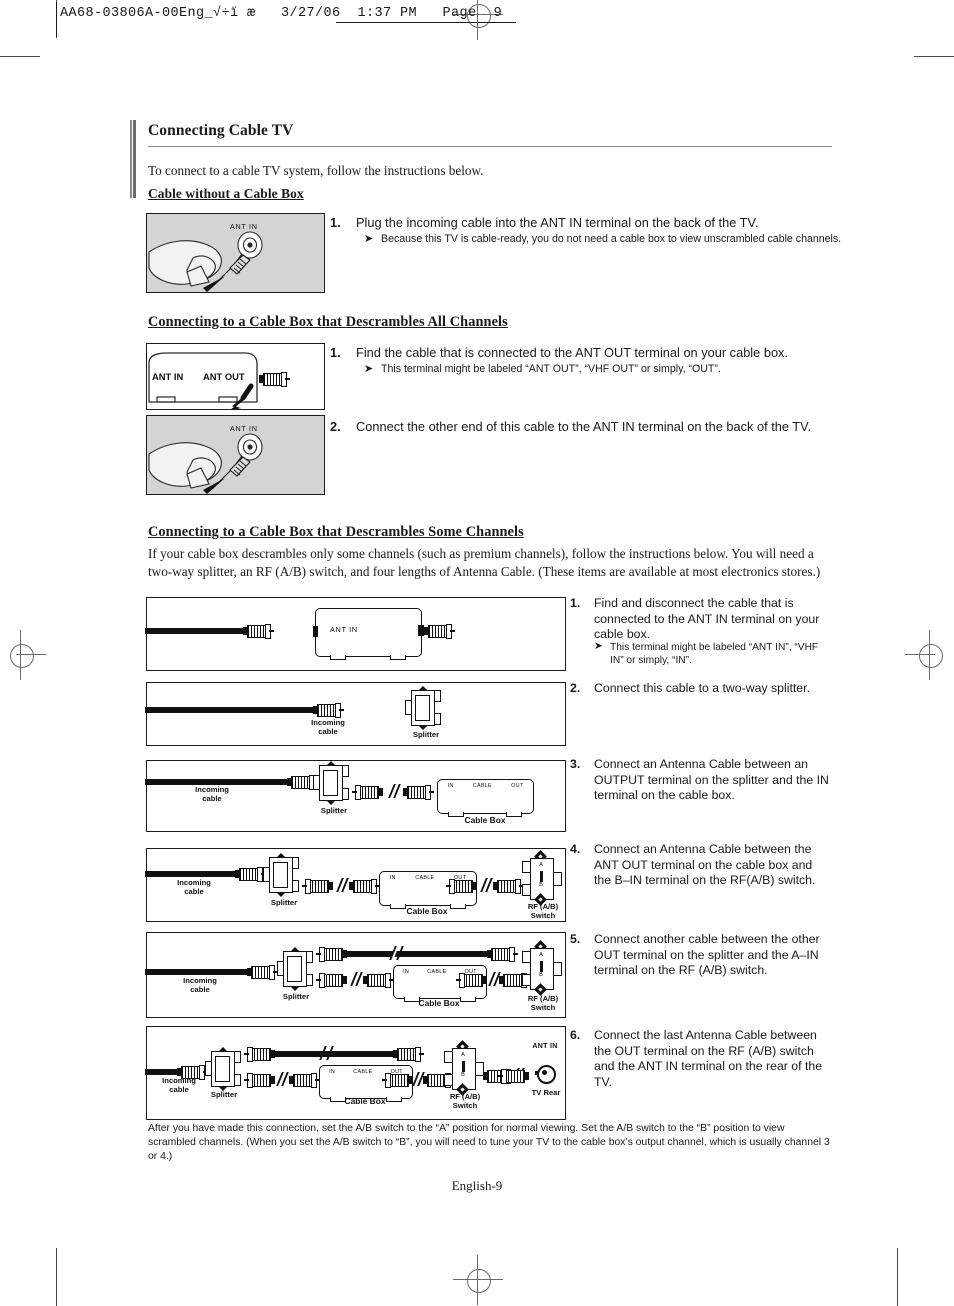  Describe the element at coordinates (381, 791) in the screenshot. I see `connector-collar` at that location.